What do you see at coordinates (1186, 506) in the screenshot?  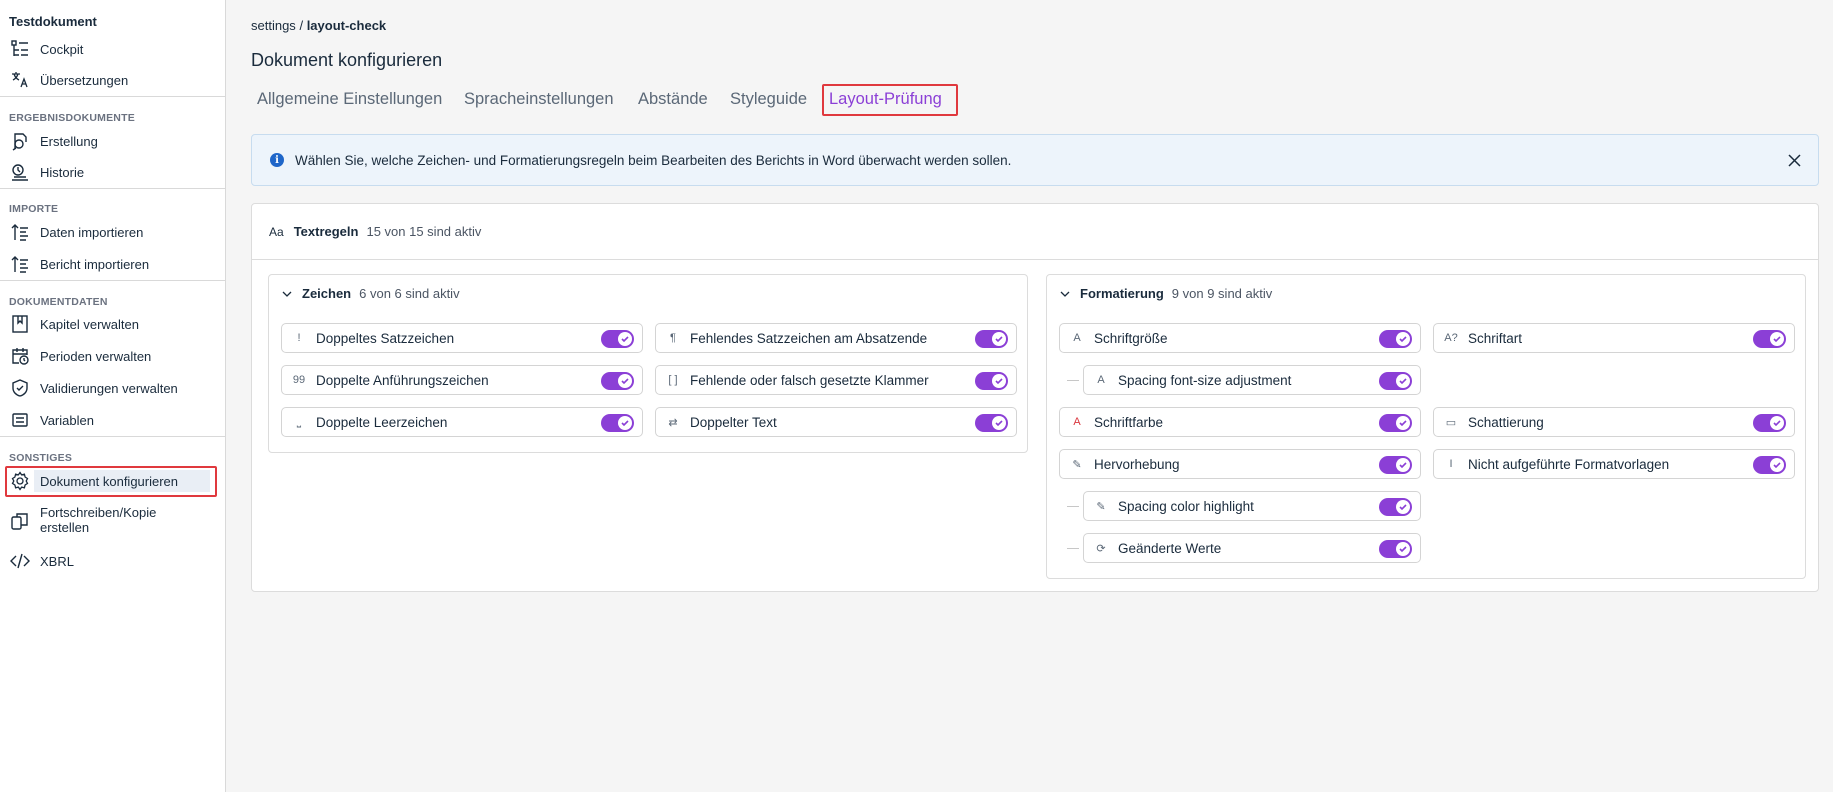 I see `rule-label: Spacing color highlight` at bounding box center [1186, 506].